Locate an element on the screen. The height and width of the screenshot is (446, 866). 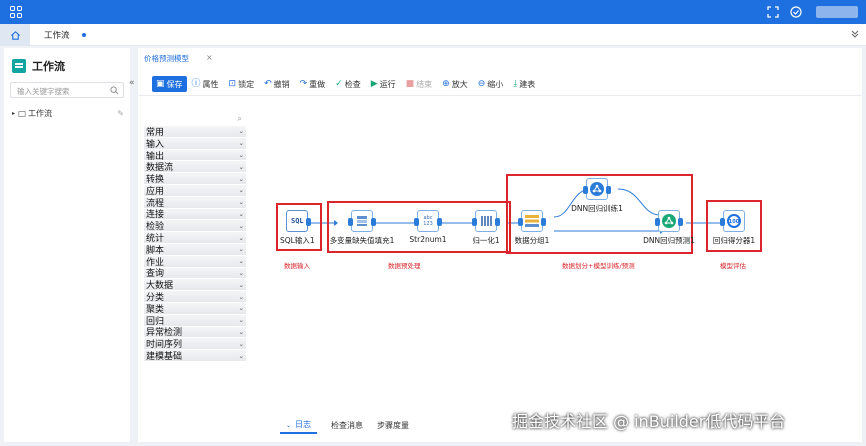
toolbar-button-table: ⤓ 建表 is located at coordinates (524, 84).